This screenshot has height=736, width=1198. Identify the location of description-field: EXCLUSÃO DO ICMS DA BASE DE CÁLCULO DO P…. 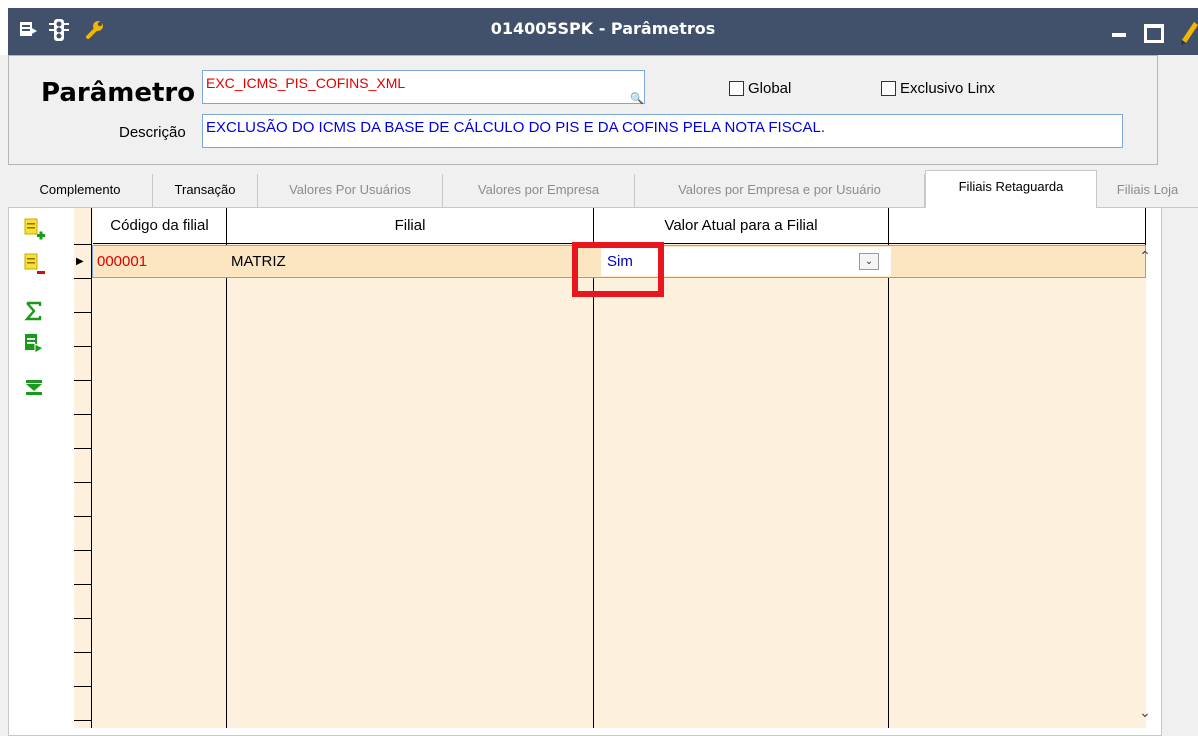
(662, 131).